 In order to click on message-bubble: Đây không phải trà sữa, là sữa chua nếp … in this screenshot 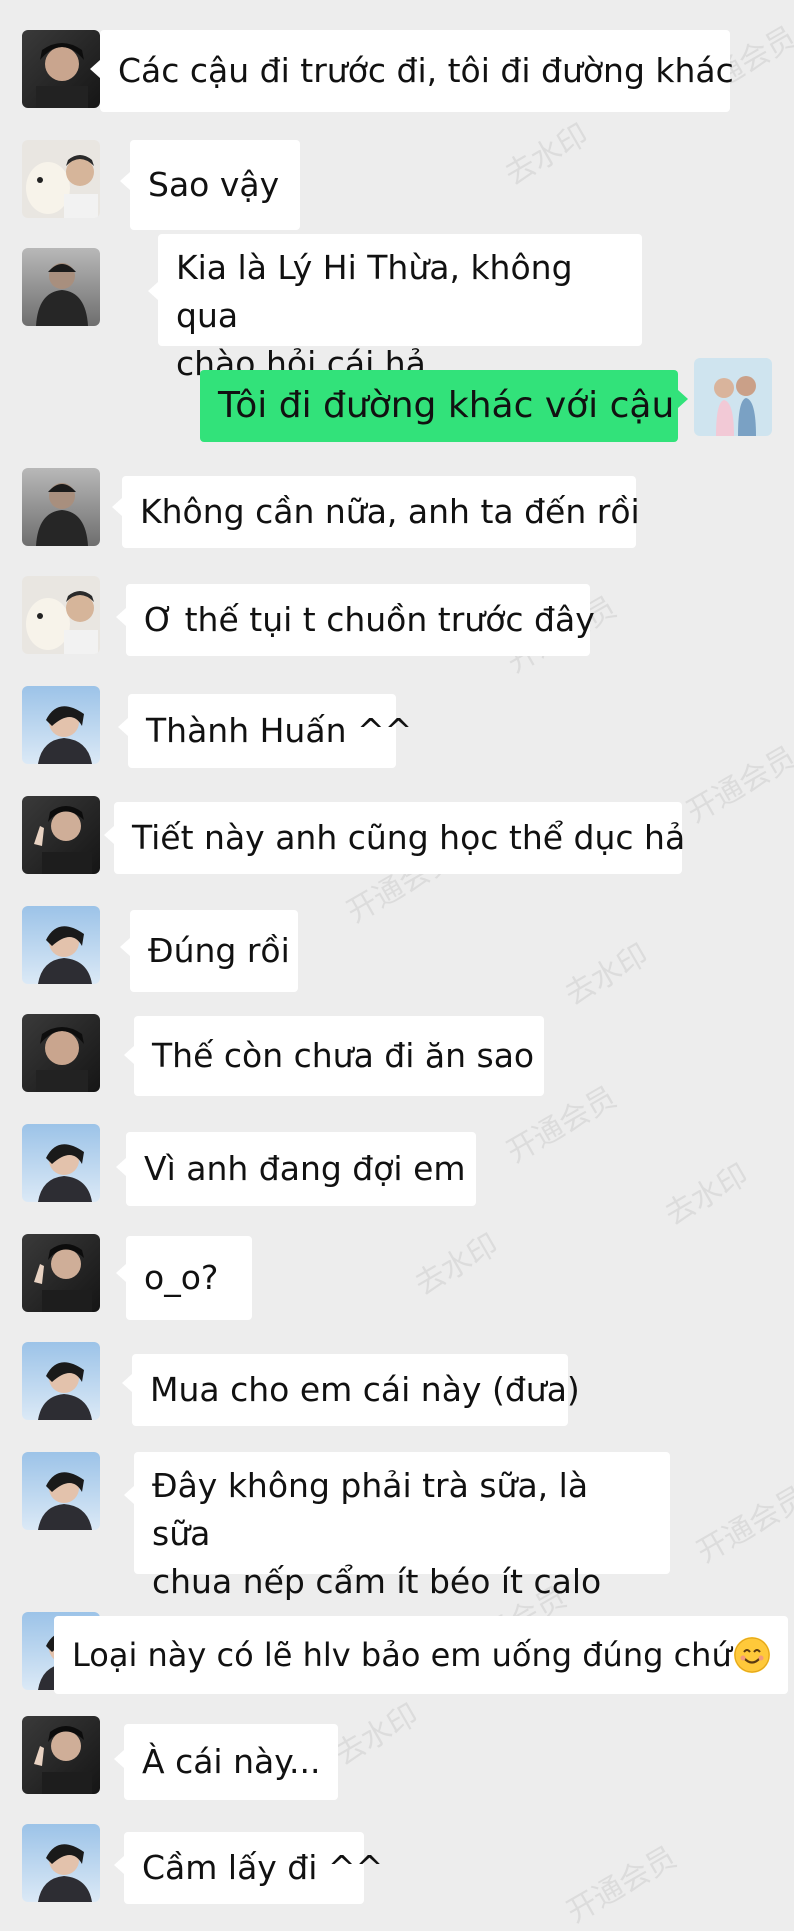, I will do `click(402, 1526)`.